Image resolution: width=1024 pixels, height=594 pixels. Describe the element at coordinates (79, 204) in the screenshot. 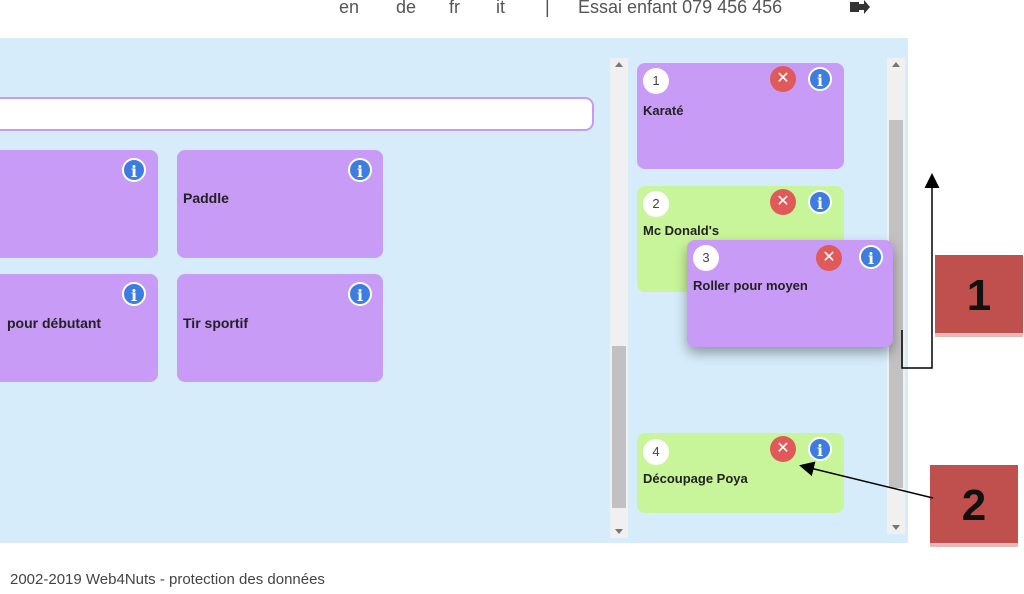

I see `activity-card: i` at that location.